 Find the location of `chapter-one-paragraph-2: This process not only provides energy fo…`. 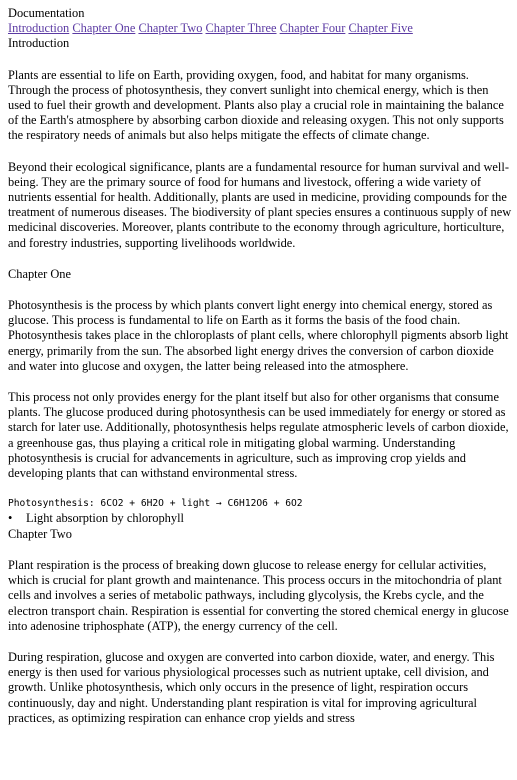

chapter-one-paragraph-2: This process not only provides energy fo… is located at coordinates (258, 435).